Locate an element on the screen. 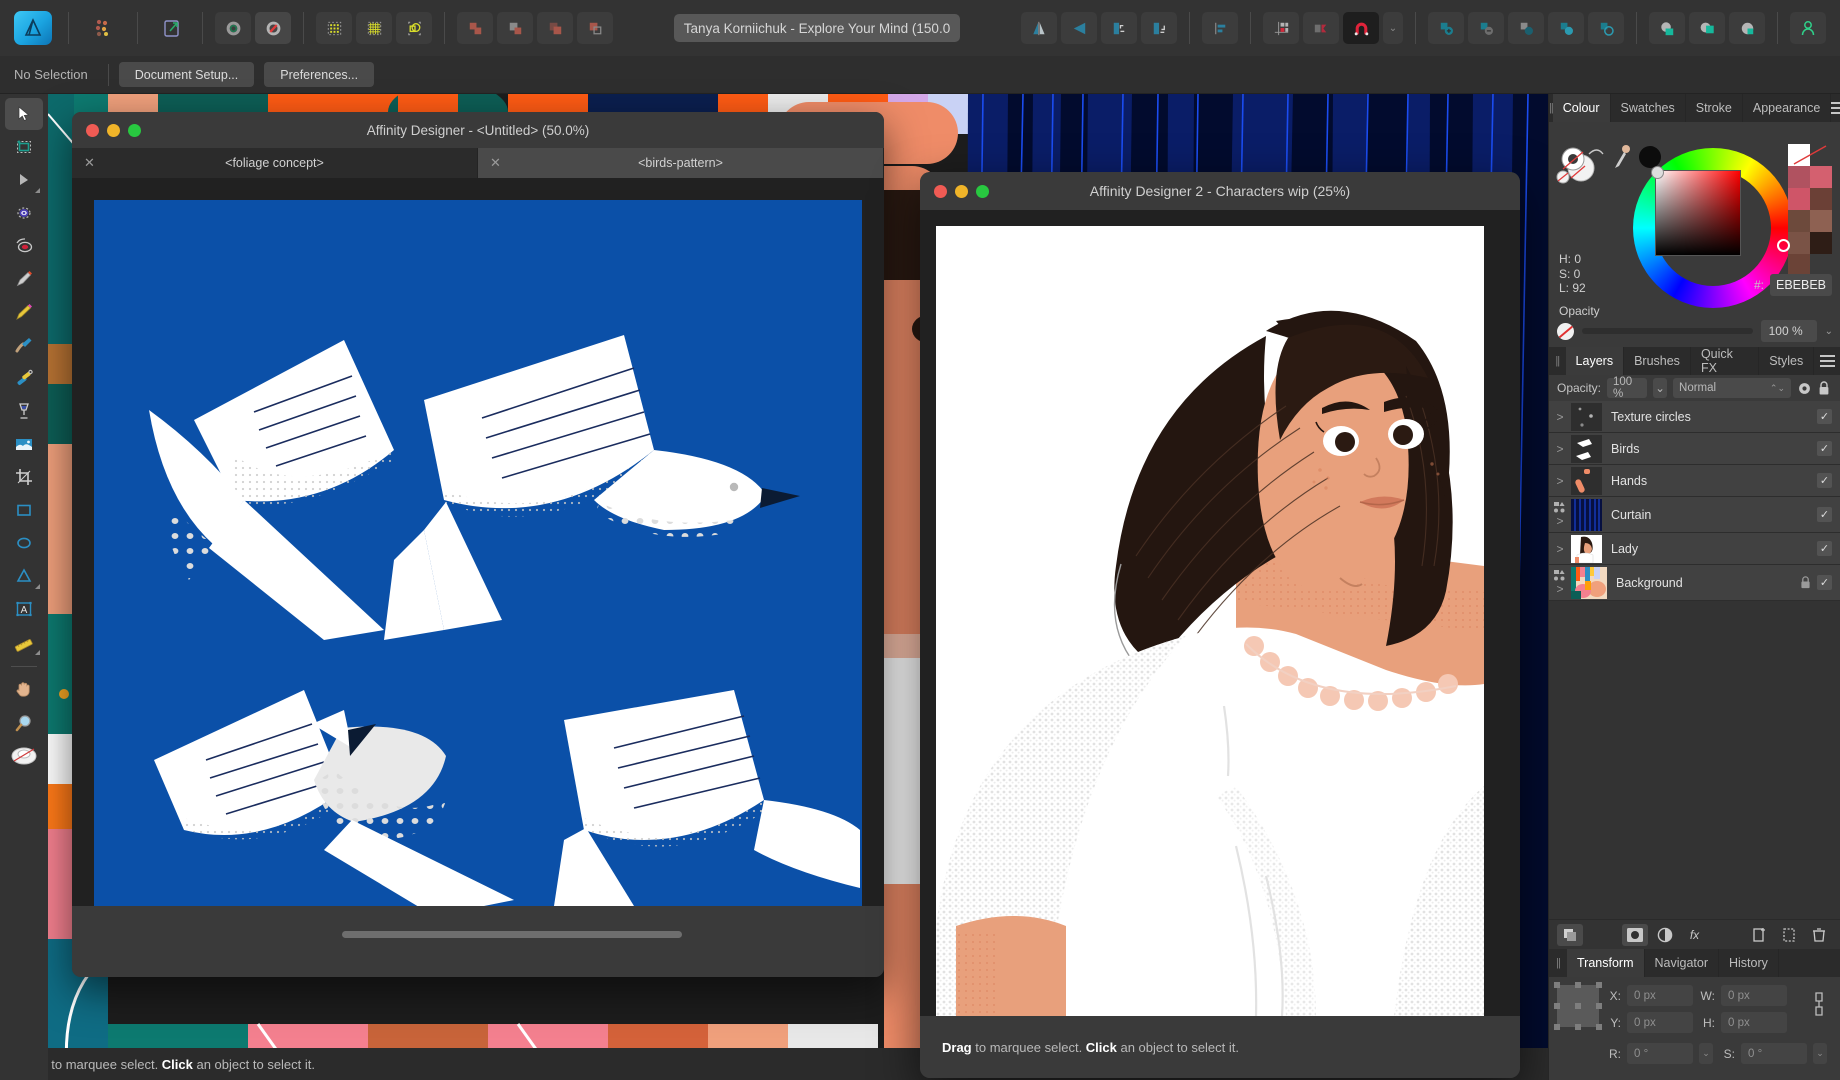 This screenshot has width=1840, height=1080. s-input: 0 ° is located at coordinates (1774, 1053).